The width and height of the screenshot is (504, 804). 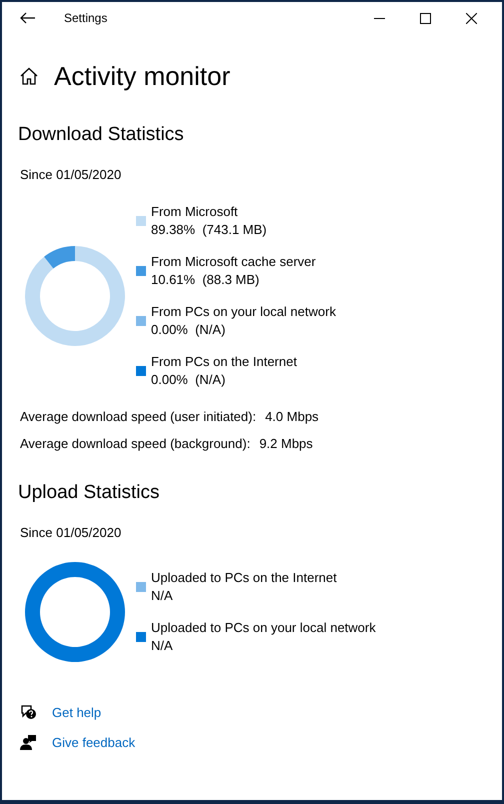 What do you see at coordinates (138, 416) in the screenshot?
I see `speed-label: Average download speed (user initiated):` at bounding box center [138, 416].